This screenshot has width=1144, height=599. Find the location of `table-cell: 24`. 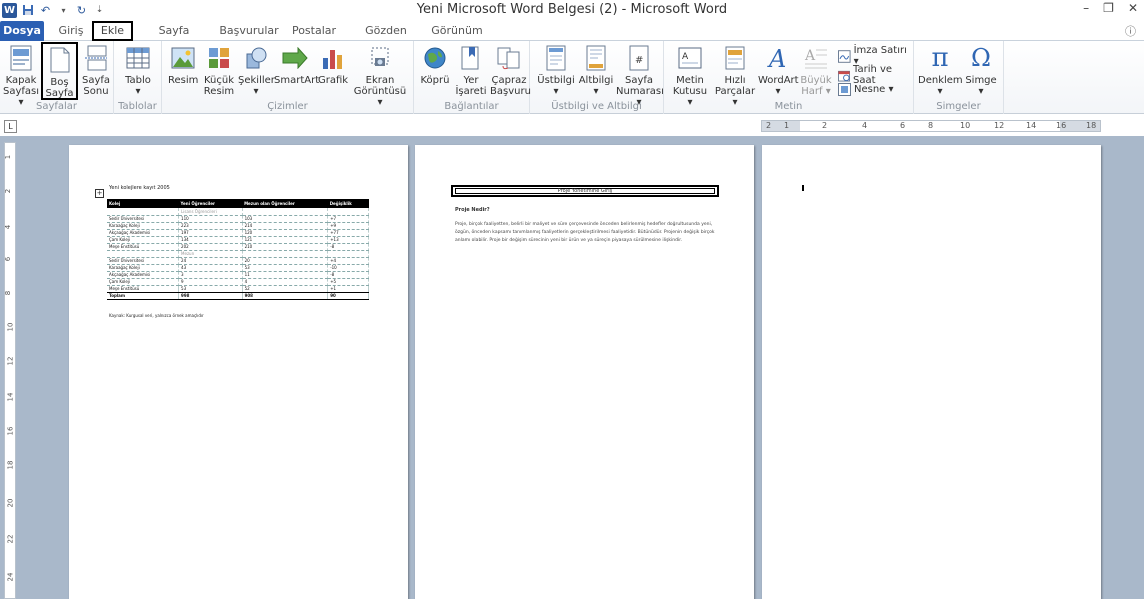

table-cell: 24 is located at coordinates (210, 261).